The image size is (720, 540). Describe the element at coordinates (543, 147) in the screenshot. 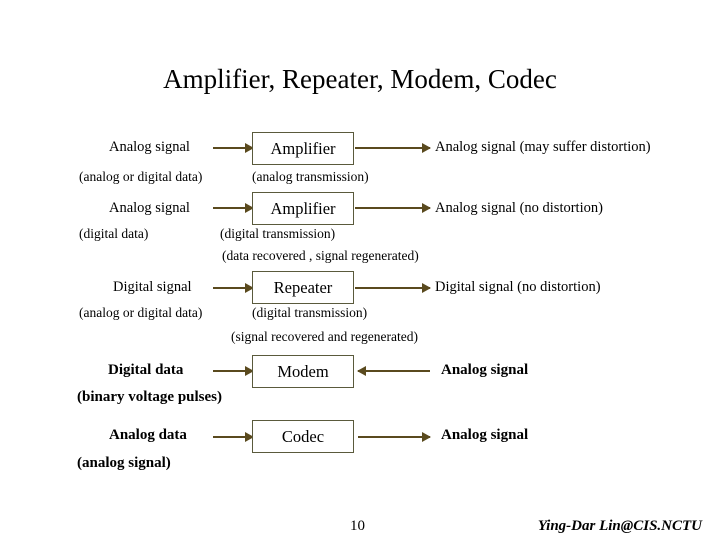

I see `row1-right-label: Analog signal (may suffer distortion)` at that location.